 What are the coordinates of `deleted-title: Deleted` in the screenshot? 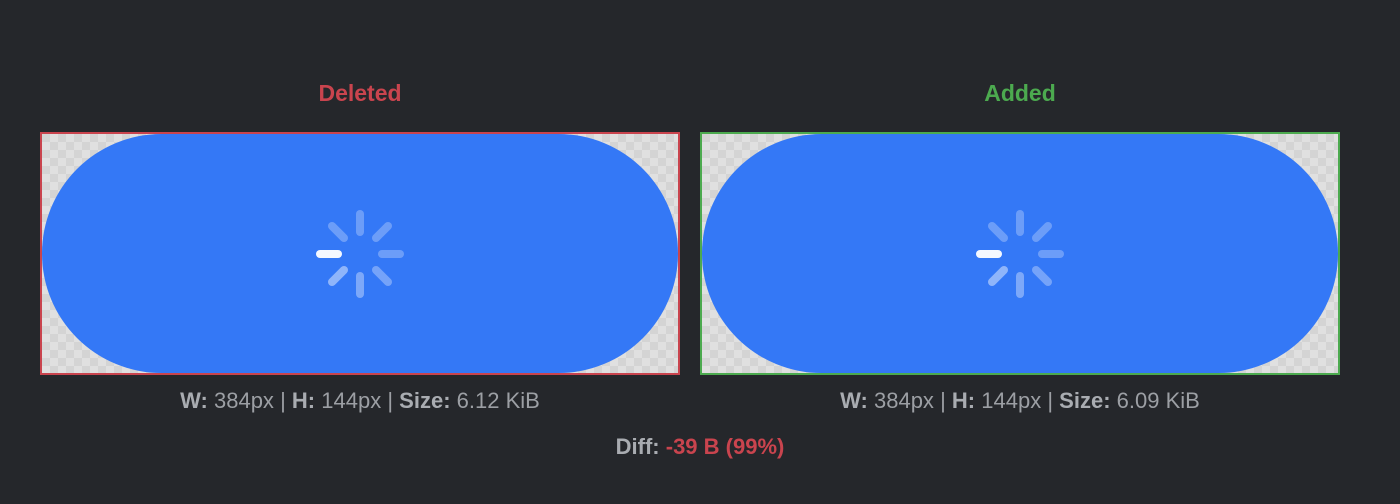 It's located at (360, 93).